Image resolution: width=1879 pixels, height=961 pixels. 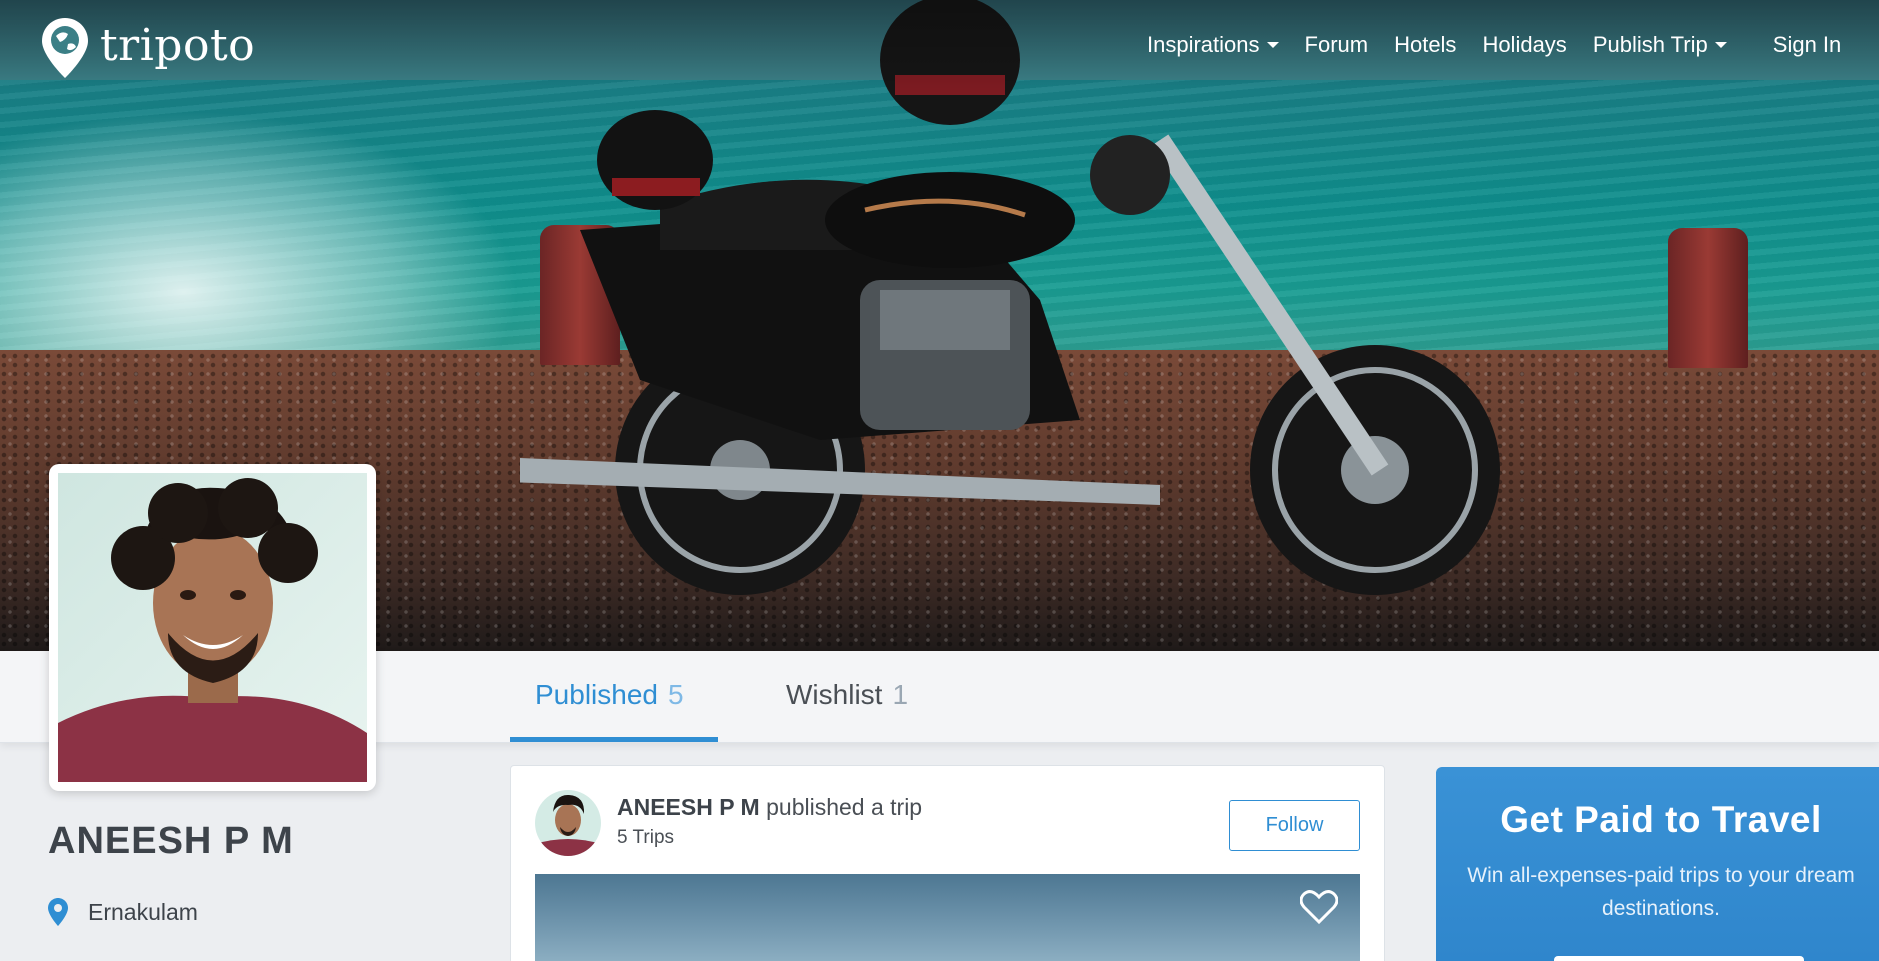 I want to click on nav-holidays-label: Holidays, so click(x=1524, y=44).